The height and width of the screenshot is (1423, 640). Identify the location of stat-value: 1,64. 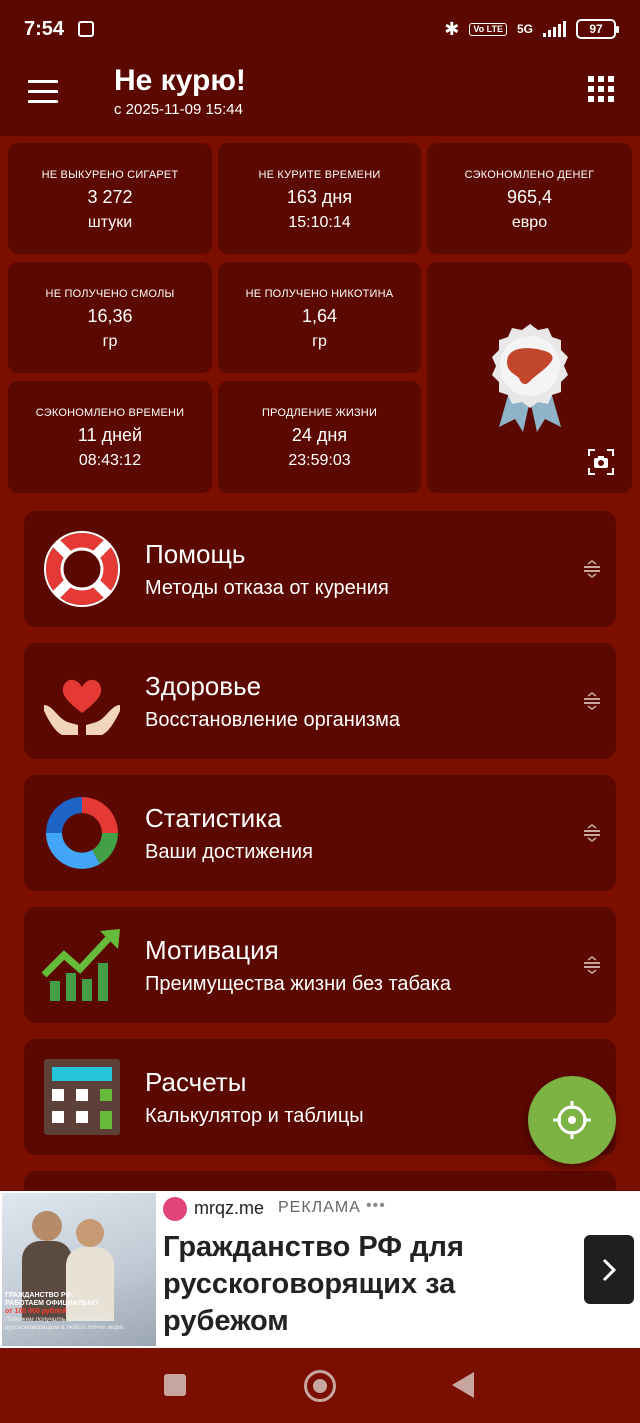
(319, 316).